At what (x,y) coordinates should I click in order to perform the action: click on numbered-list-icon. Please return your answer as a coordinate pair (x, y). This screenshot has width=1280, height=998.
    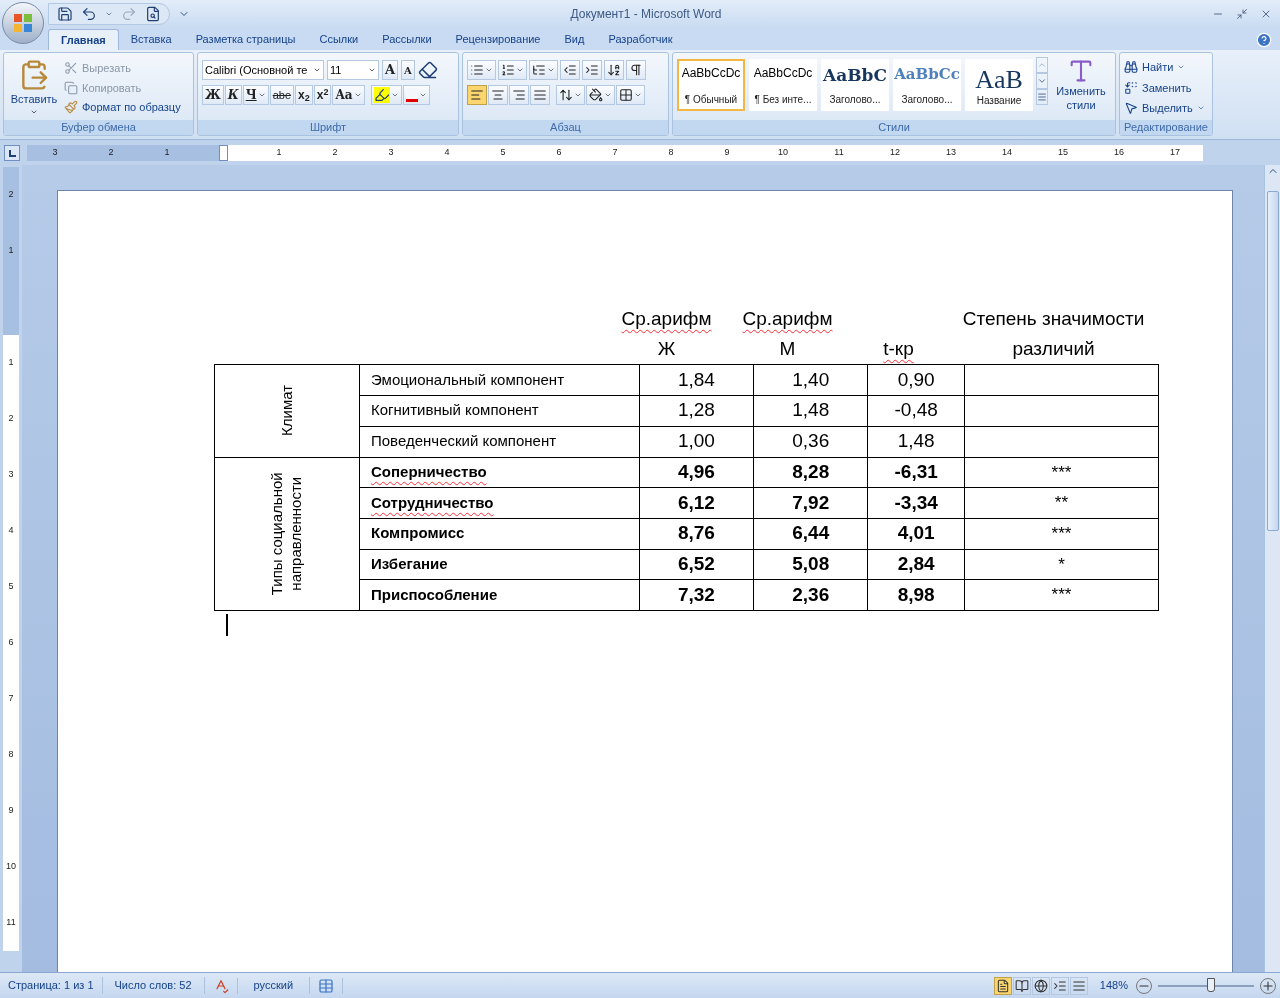
    Looking at the image, I should click on (508, 70).